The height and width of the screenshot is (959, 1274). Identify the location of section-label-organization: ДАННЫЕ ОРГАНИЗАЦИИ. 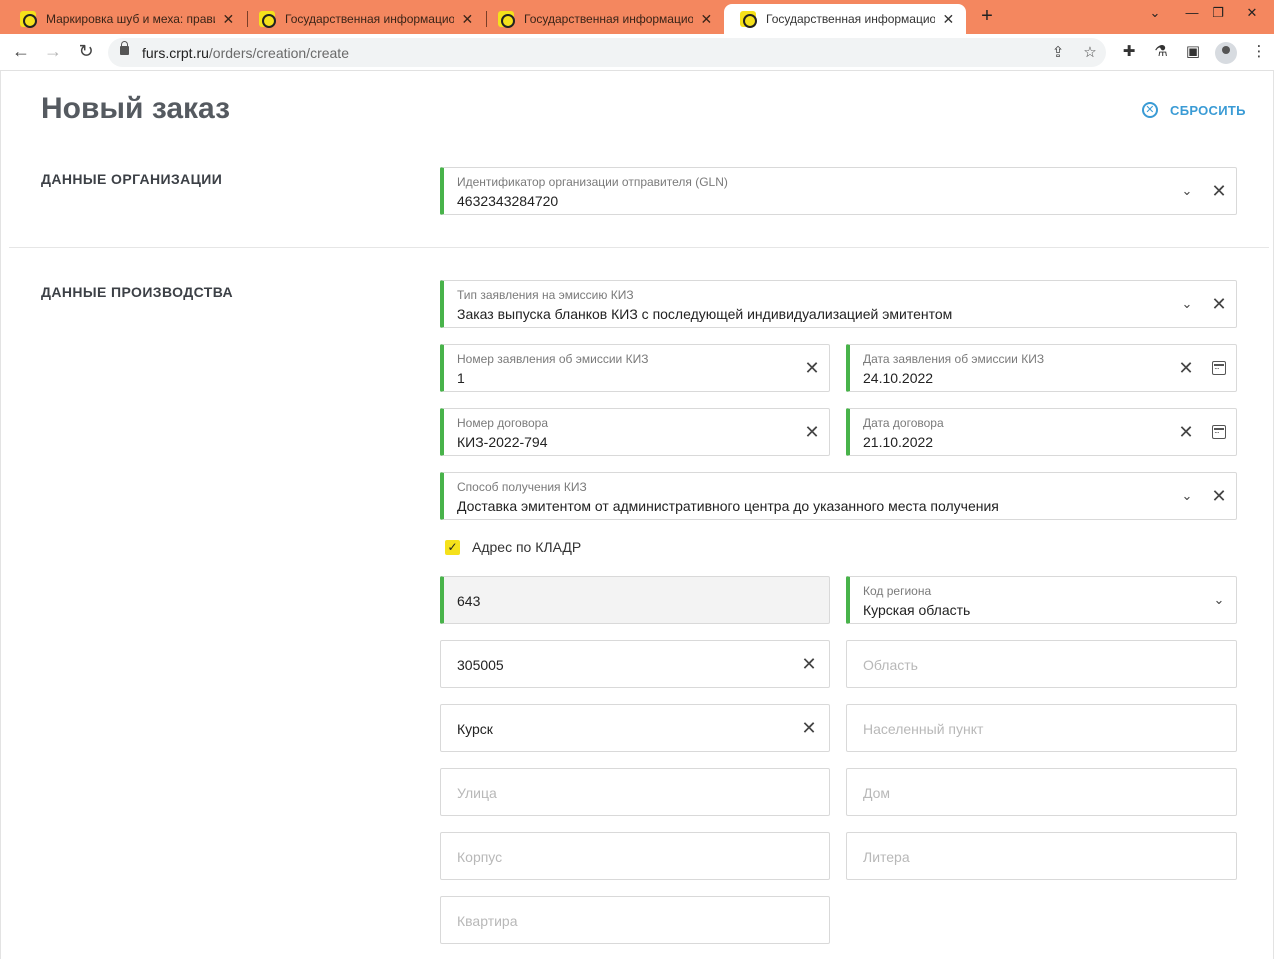
(132, 179).